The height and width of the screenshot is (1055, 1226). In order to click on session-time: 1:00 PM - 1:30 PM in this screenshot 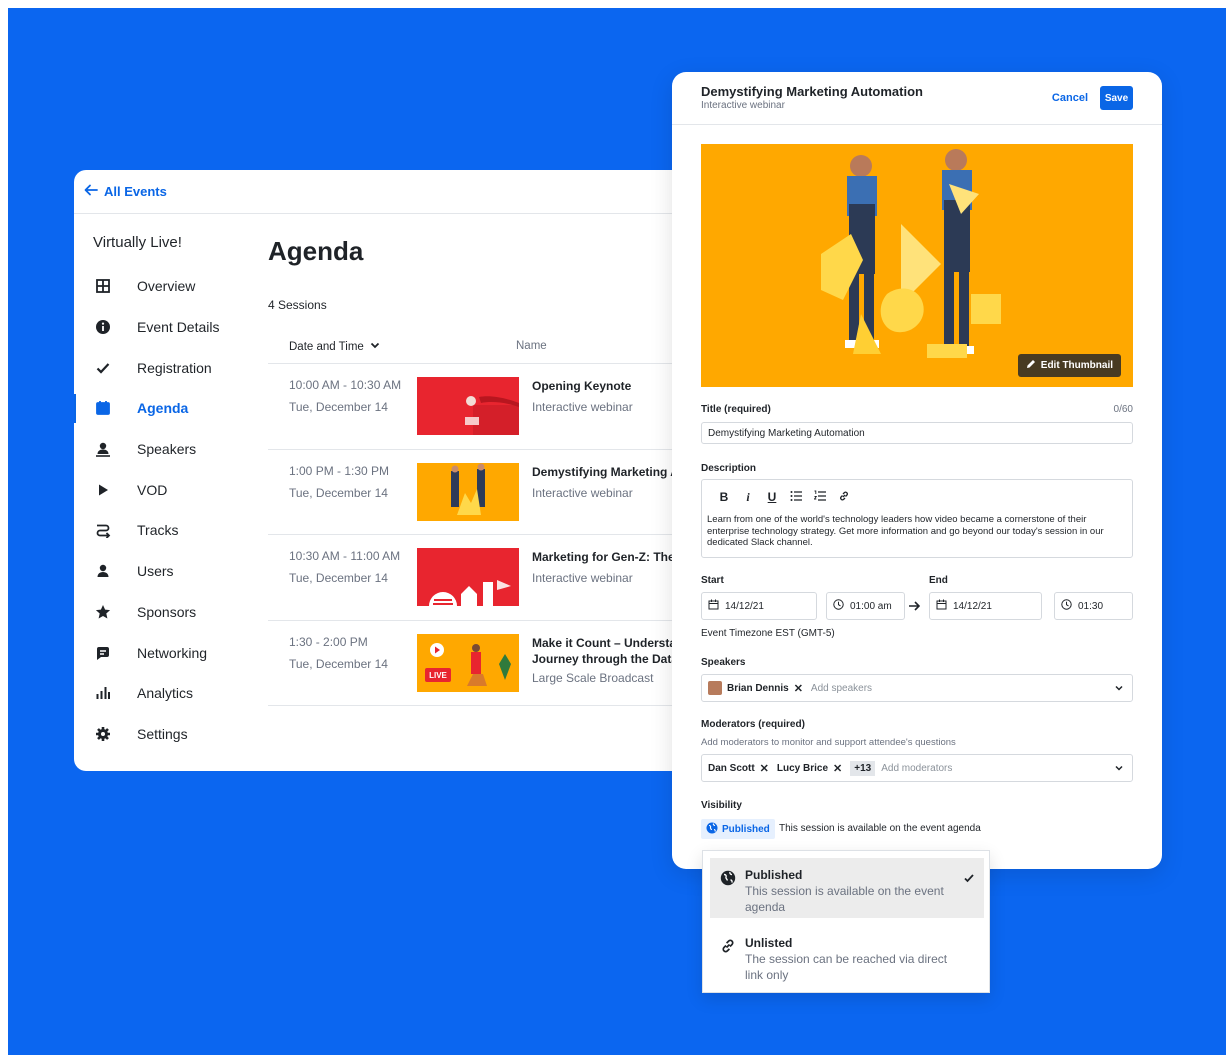, I will do `click(339, 470)`.